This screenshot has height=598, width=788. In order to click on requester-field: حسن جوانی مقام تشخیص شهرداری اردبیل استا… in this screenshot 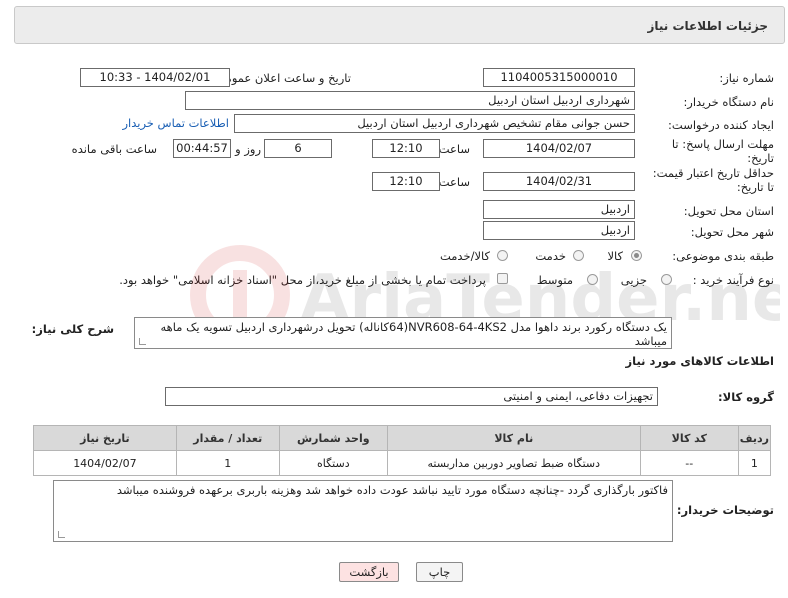, I will do `click(434, 123)`.